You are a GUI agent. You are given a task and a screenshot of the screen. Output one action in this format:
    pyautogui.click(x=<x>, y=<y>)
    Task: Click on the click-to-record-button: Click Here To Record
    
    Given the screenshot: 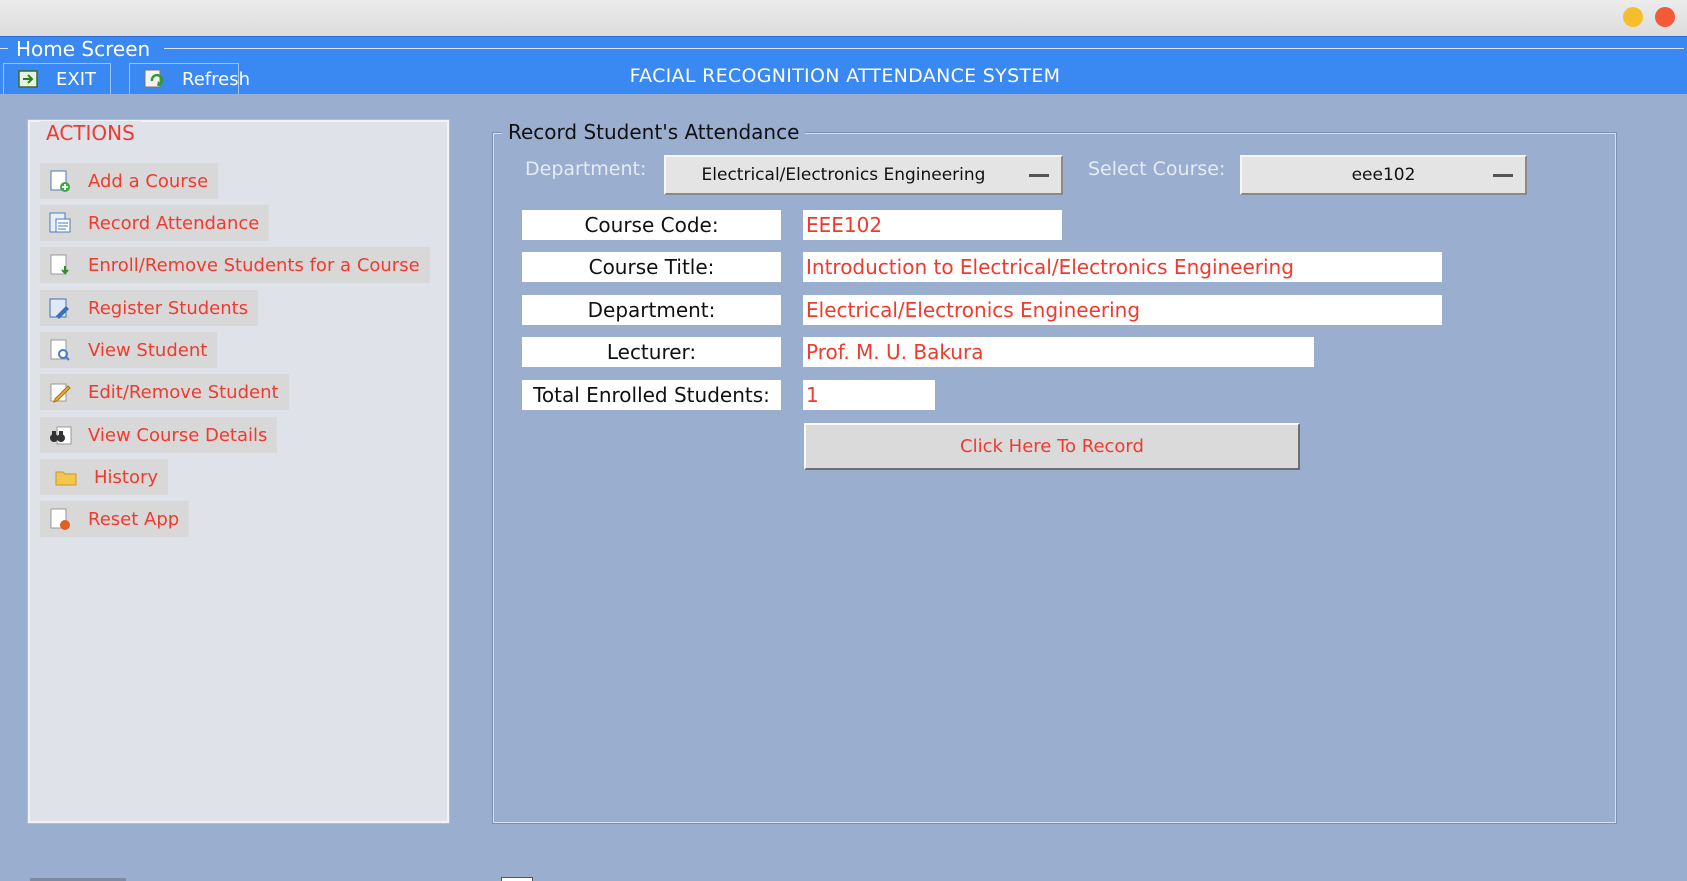 What is the action you would take?
    pyautogui.click(x=1052, y=446)
    